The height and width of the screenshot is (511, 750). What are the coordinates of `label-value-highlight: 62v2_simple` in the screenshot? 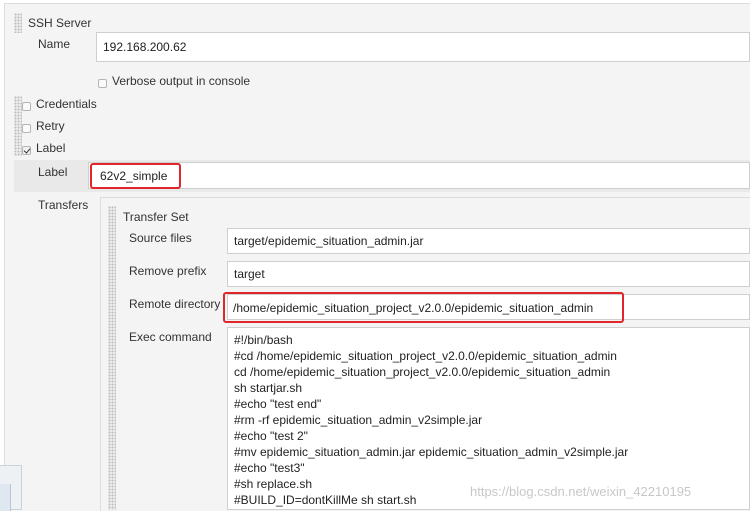 It's located at (135, 176).